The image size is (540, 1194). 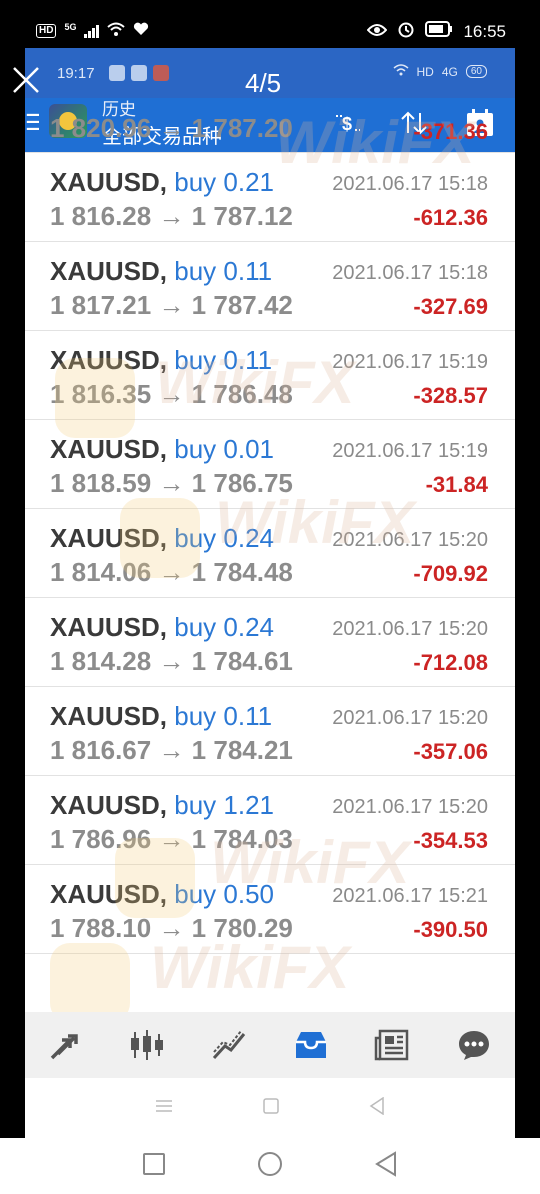 What do you see at coordinates (171, 839) in the screenshot?
I see `price-range: 1 786.96 → 1 784.03` at bounding box center [171, 839].